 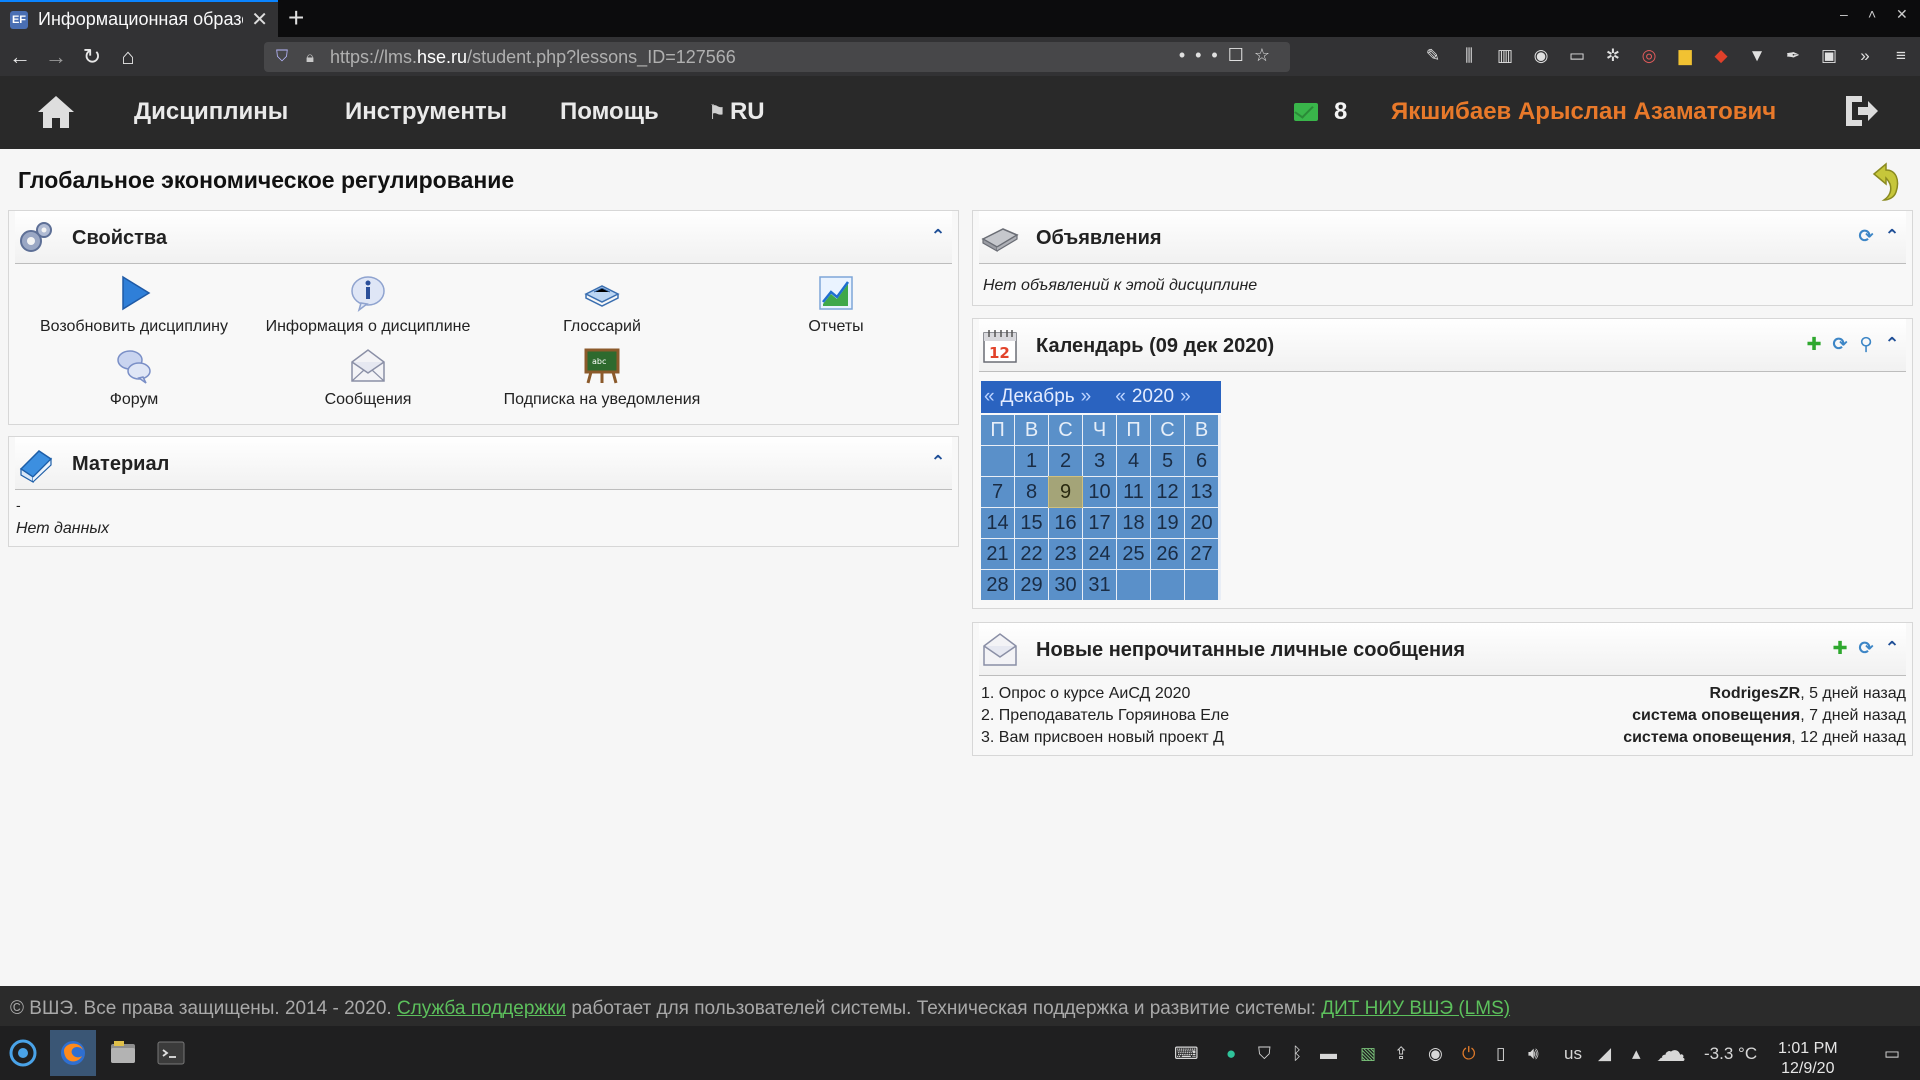 What do you see at coordinates (1065, 461) in the screenshot?
I see `calendar-day: 2` at bounding box center [1065, 461].